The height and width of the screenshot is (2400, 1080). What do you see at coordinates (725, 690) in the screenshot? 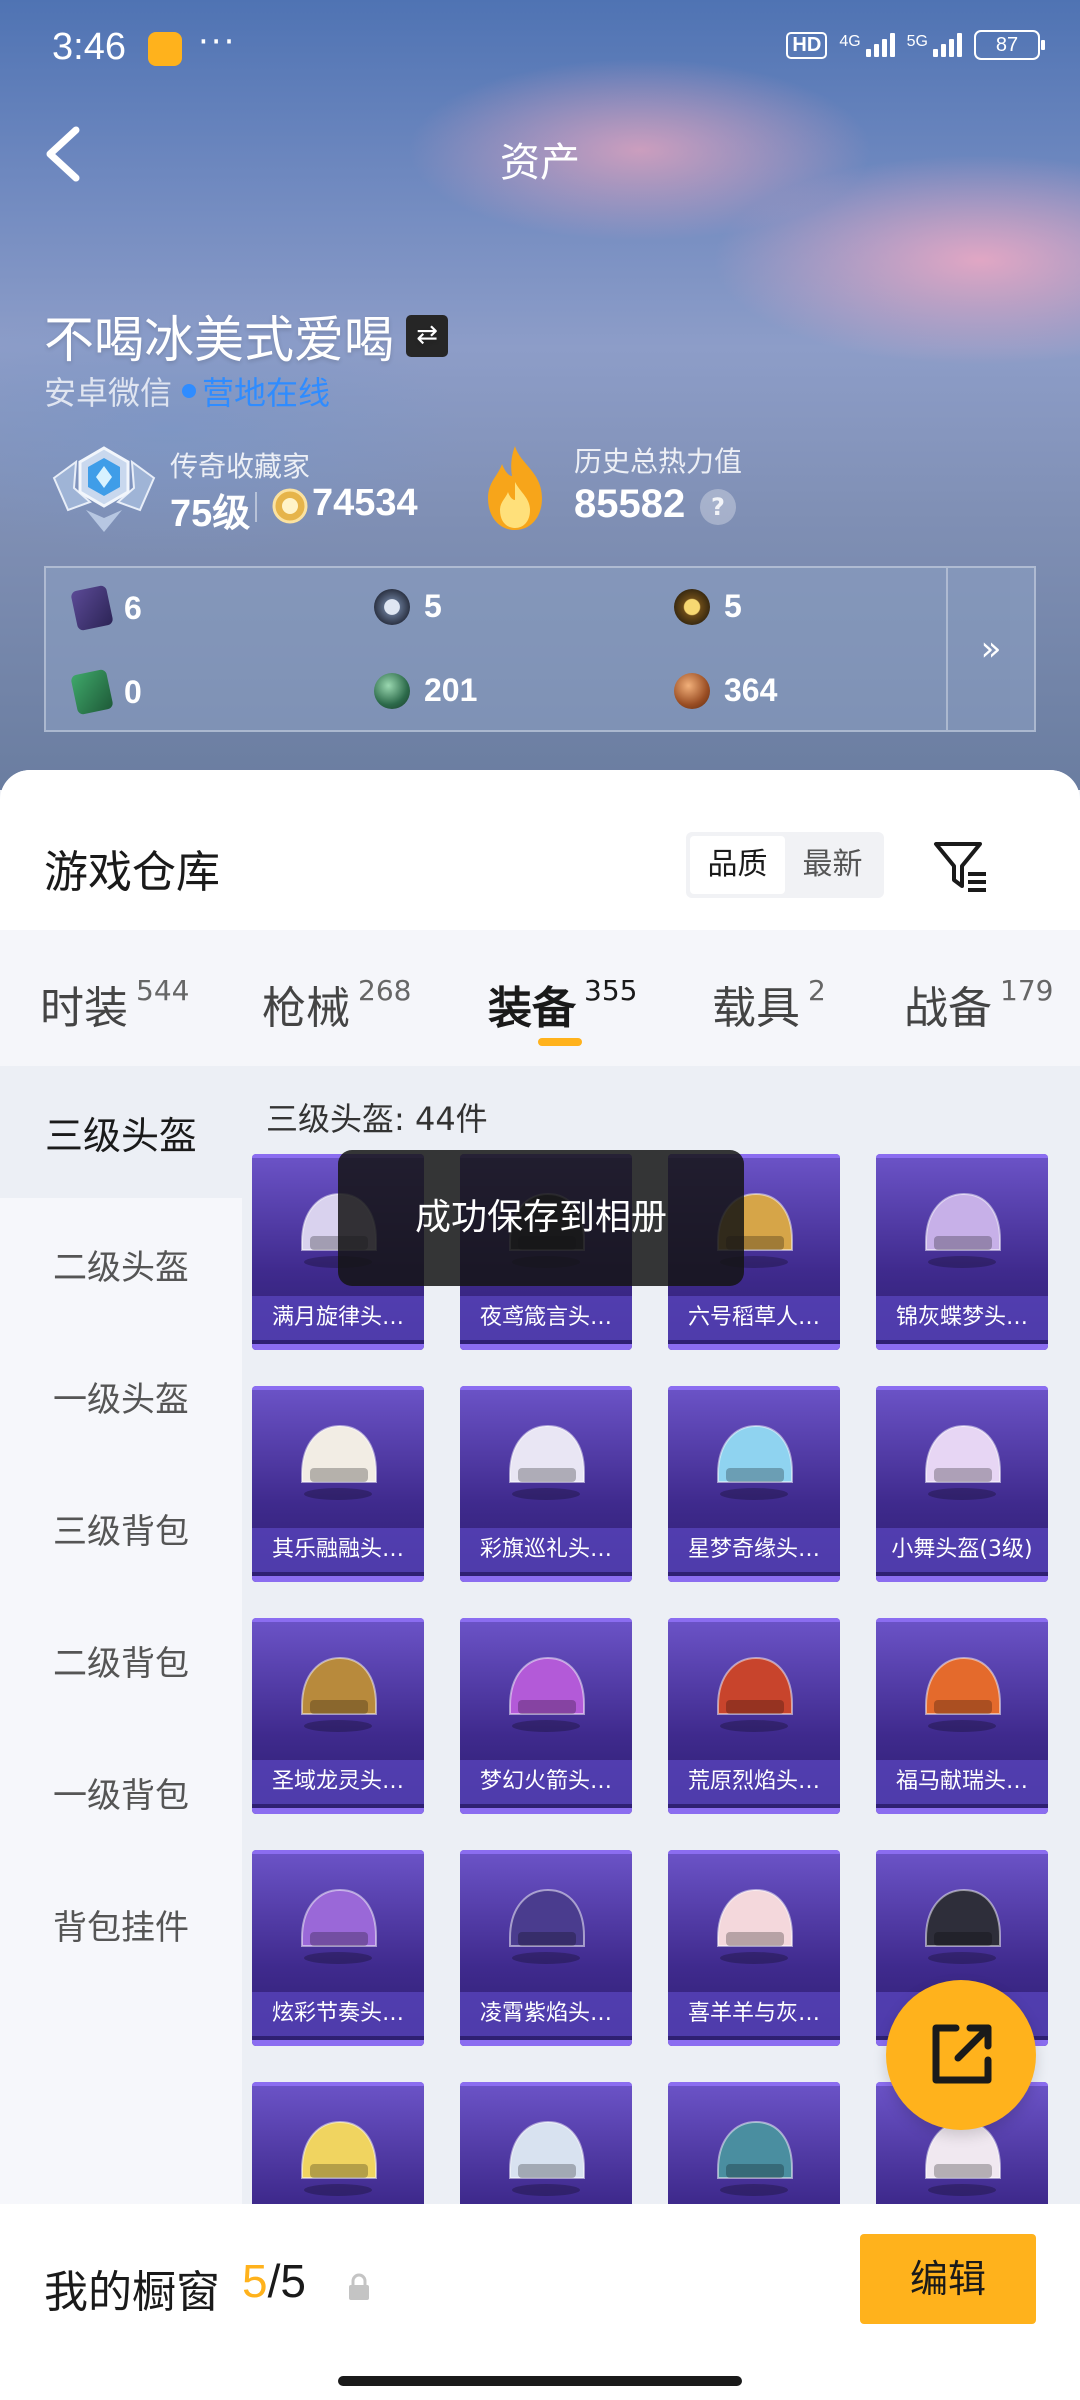
I see `currency-item: 364` at bounding box center [725, 690].